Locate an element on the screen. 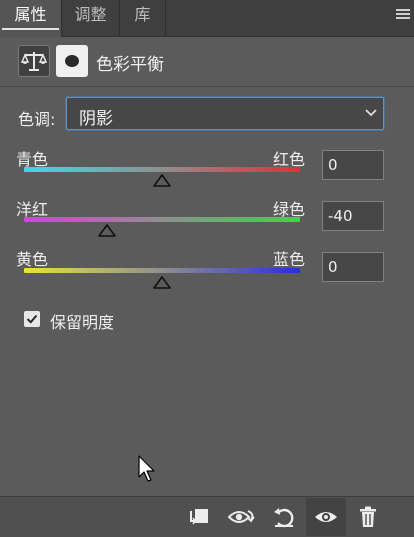 This screenshot has width=414, height=537. magenta-green-slider-track is located at coordinates (162, 219).